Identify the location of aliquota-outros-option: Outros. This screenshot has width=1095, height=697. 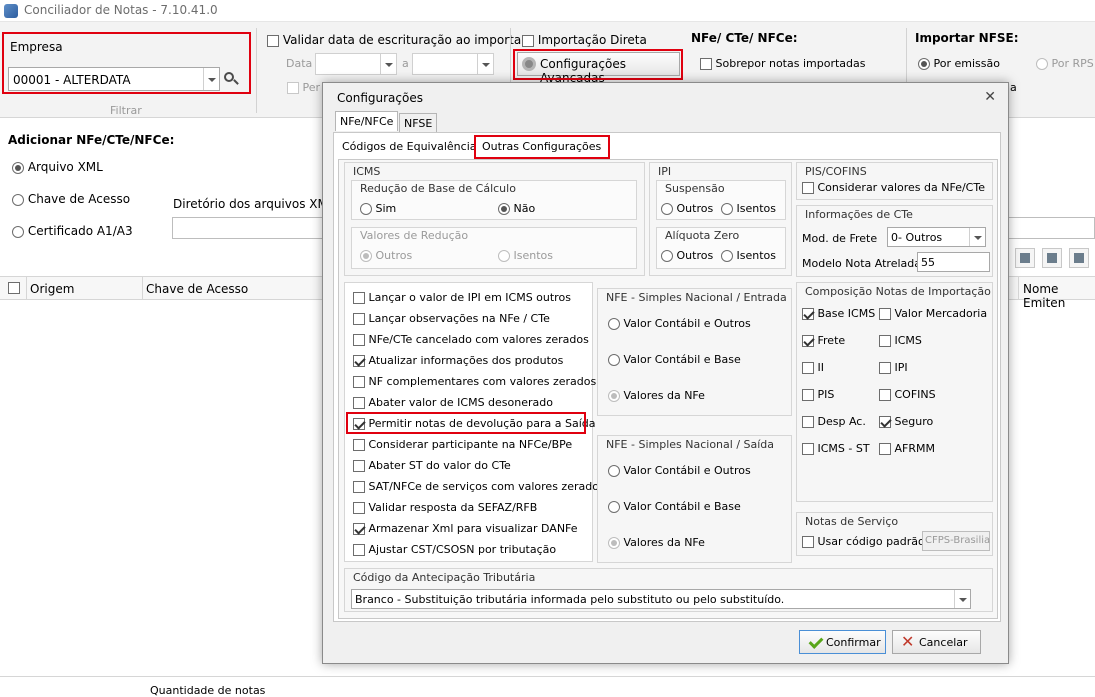
(687, 255).